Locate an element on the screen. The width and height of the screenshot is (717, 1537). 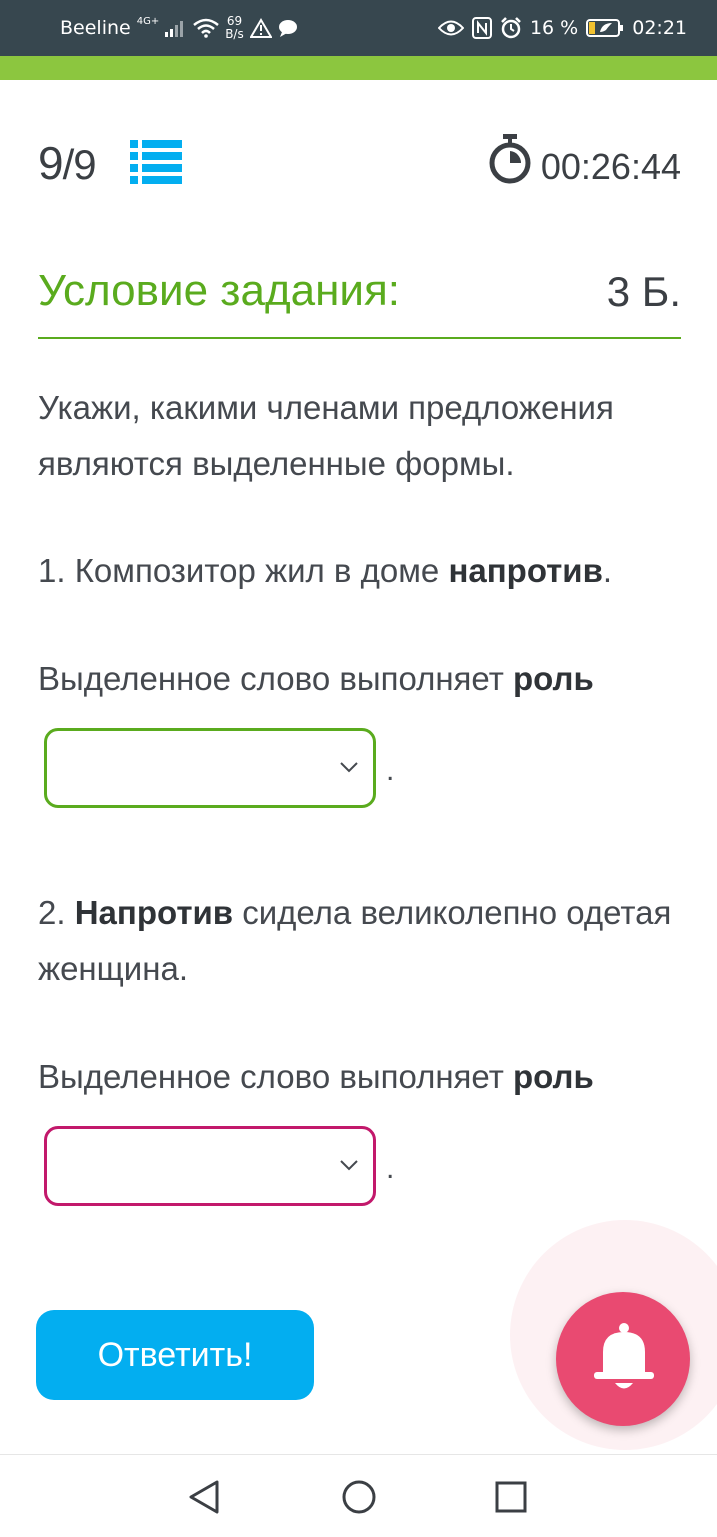
role-prompt-1-text: Выделенное слово выполняет is located at coordinates (275, 678).